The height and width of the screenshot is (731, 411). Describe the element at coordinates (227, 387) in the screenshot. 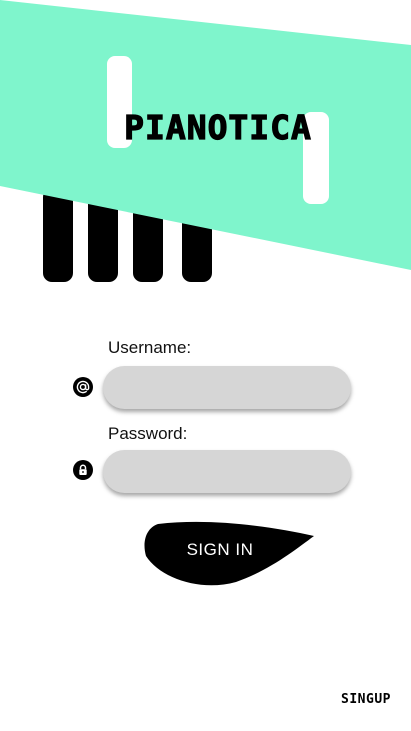

I see `username-input` at that location.